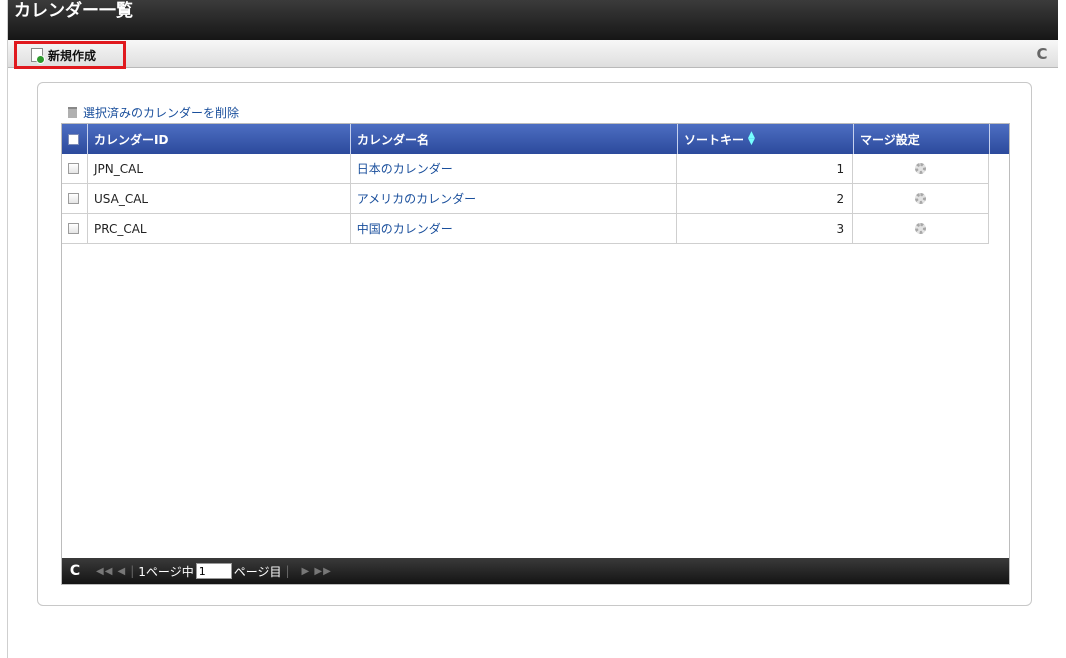 This screenshot has width=1066, height=658. I want to click on window-title: カレンダー一覧, so click(533, 20).